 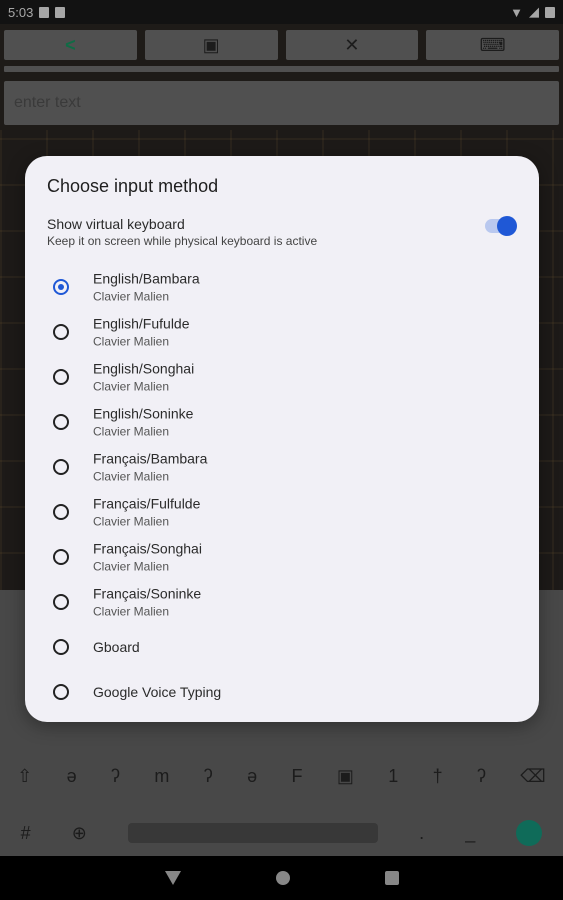 I want to click on input-method-option: Google Voice Typing, so click(x=282, y=691).